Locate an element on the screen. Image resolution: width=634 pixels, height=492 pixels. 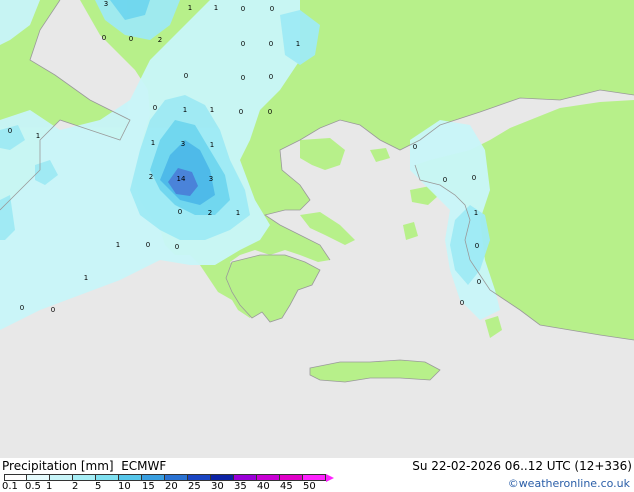
legend-color-scale is located at coordinates (169, 478).